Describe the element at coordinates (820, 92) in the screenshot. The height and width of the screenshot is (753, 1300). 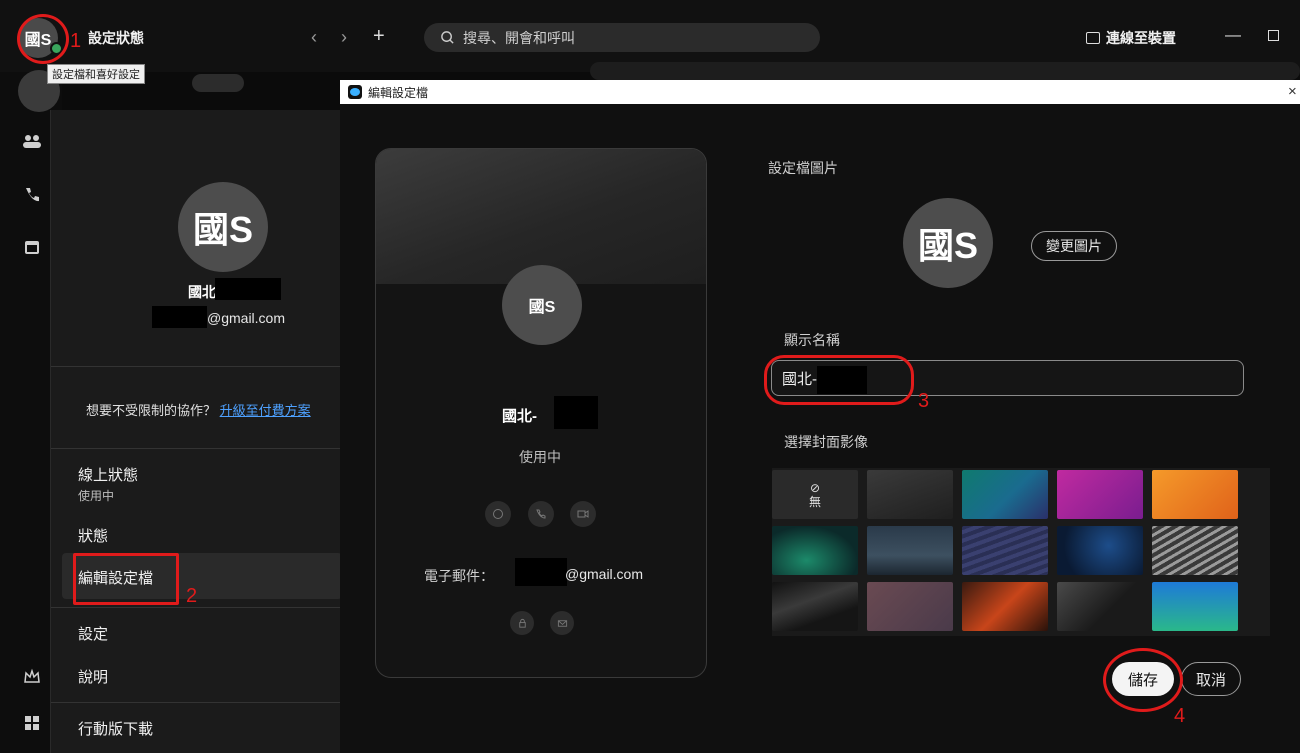
I see `dialog-titlebar: 編輯設定檔` at that location.